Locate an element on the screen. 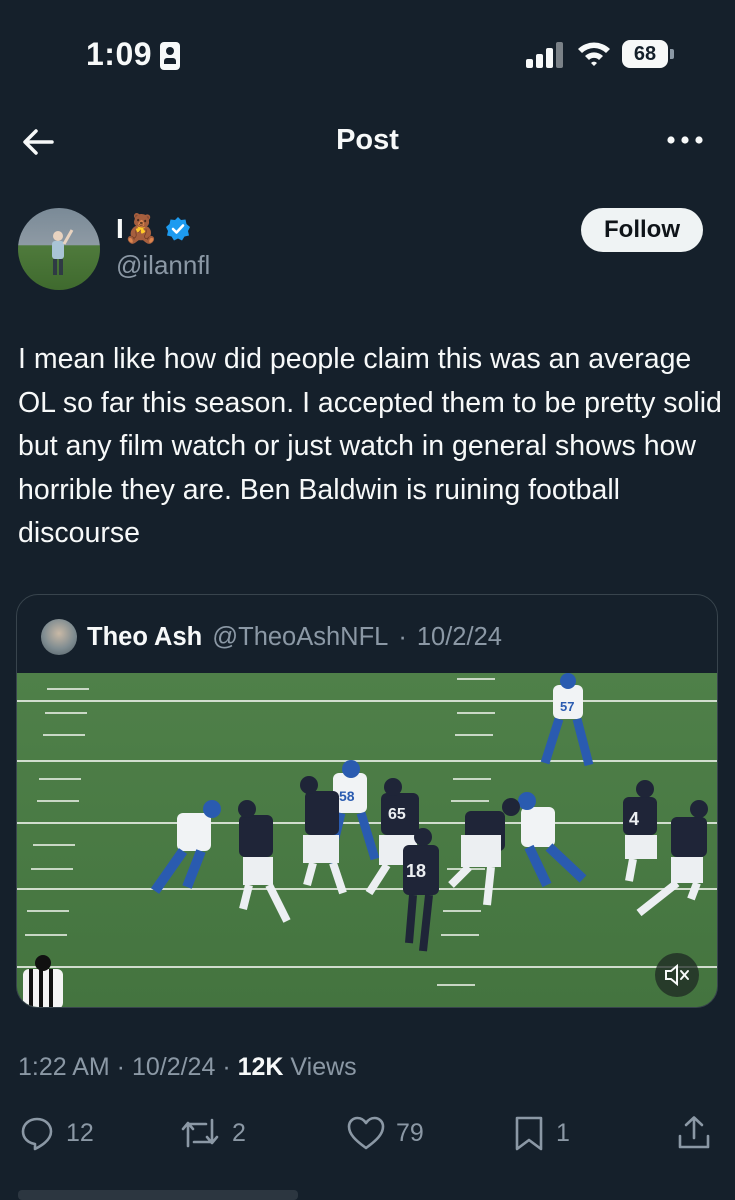 The height and width of the screenshot is (1200, 735). battery-tip is located at coordinates (672, 54).